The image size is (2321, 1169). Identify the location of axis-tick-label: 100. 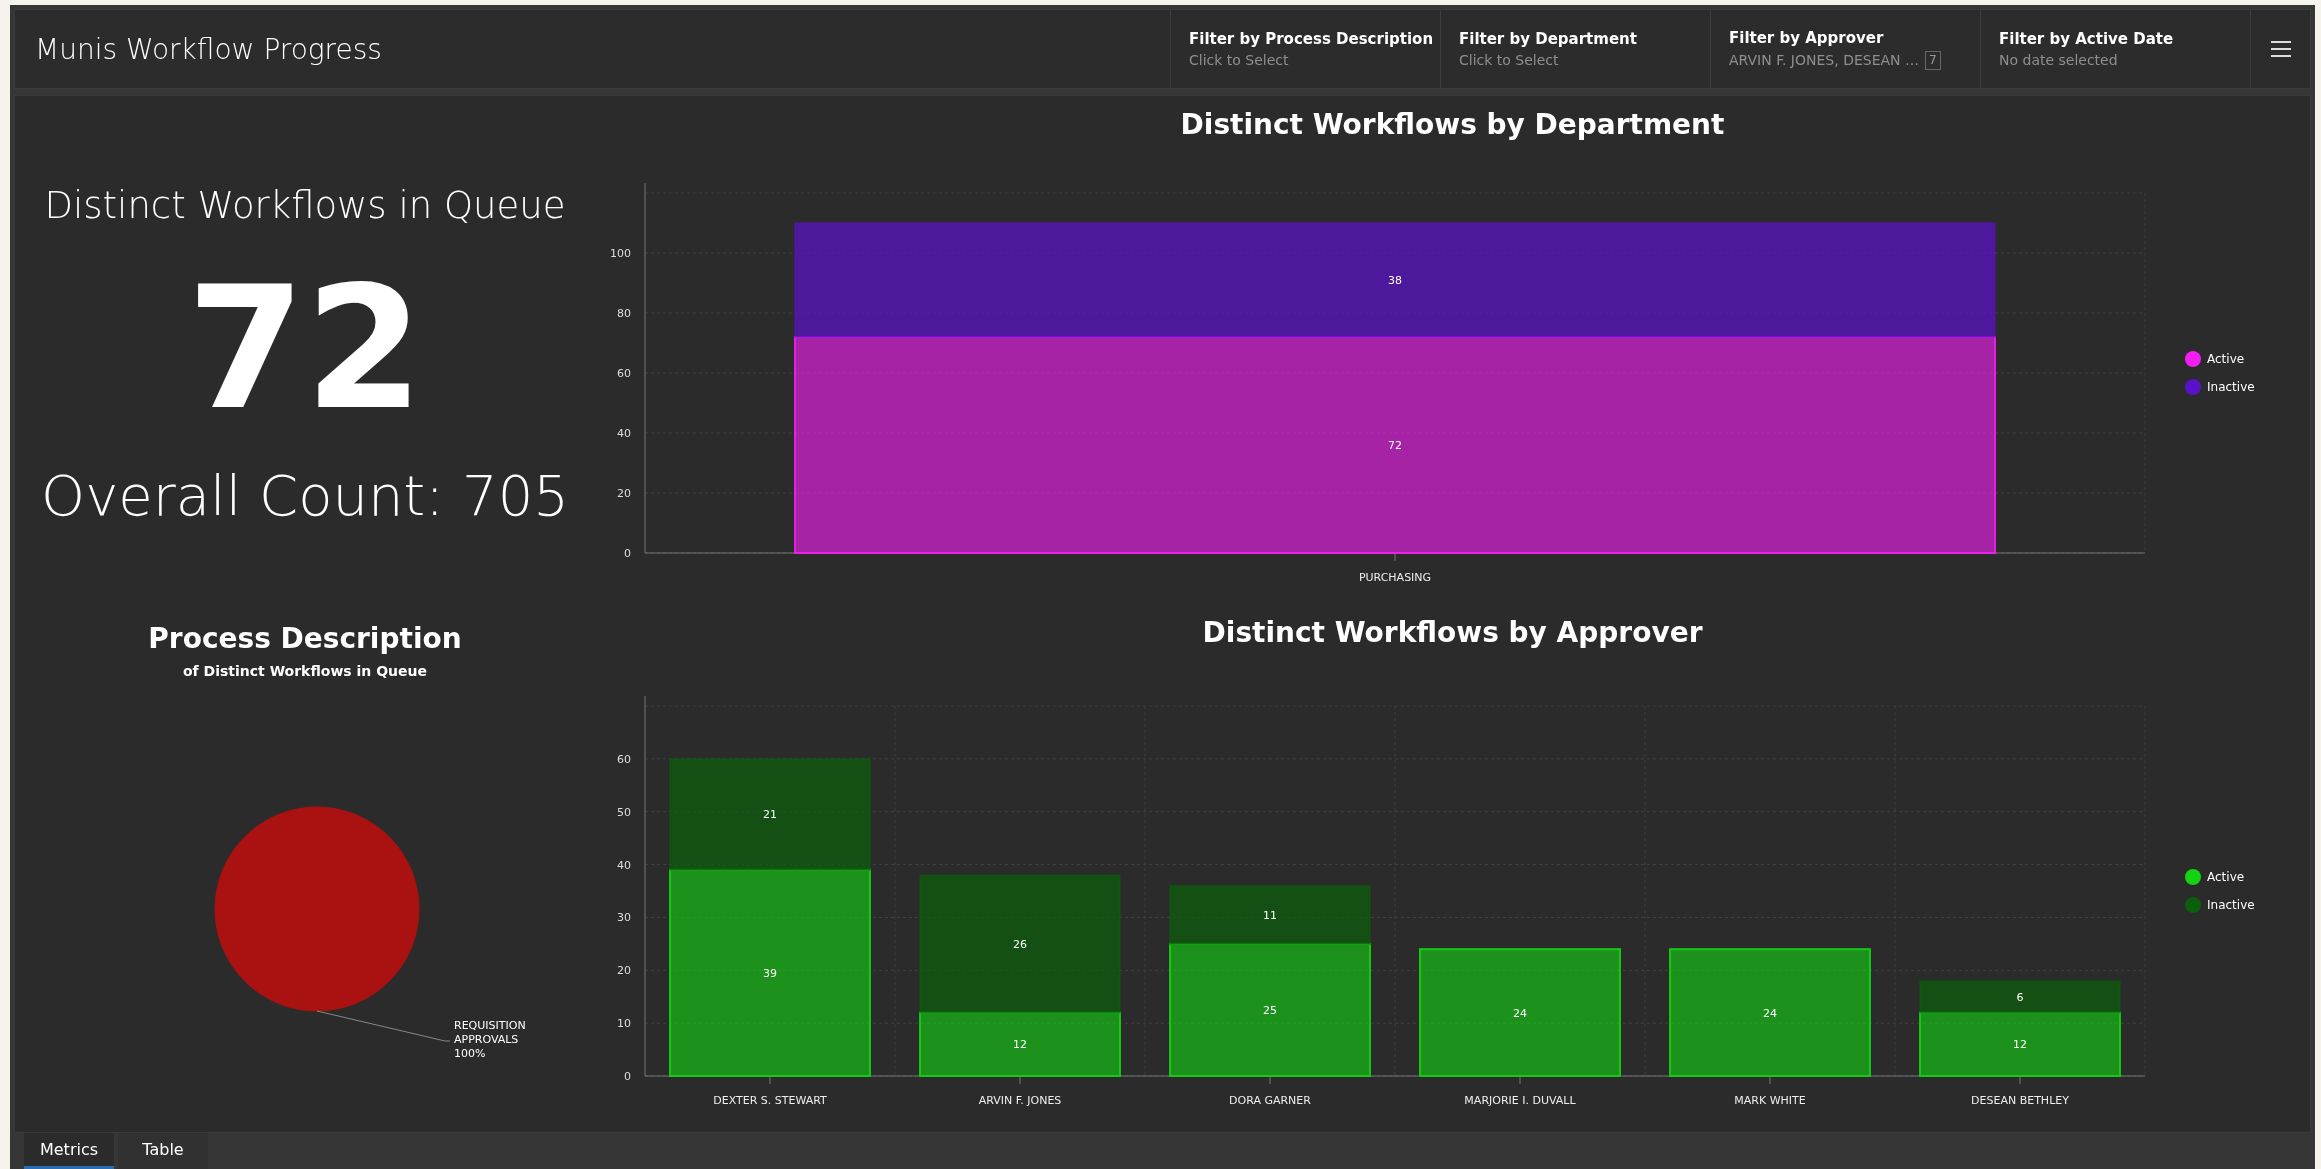
(620, 253).